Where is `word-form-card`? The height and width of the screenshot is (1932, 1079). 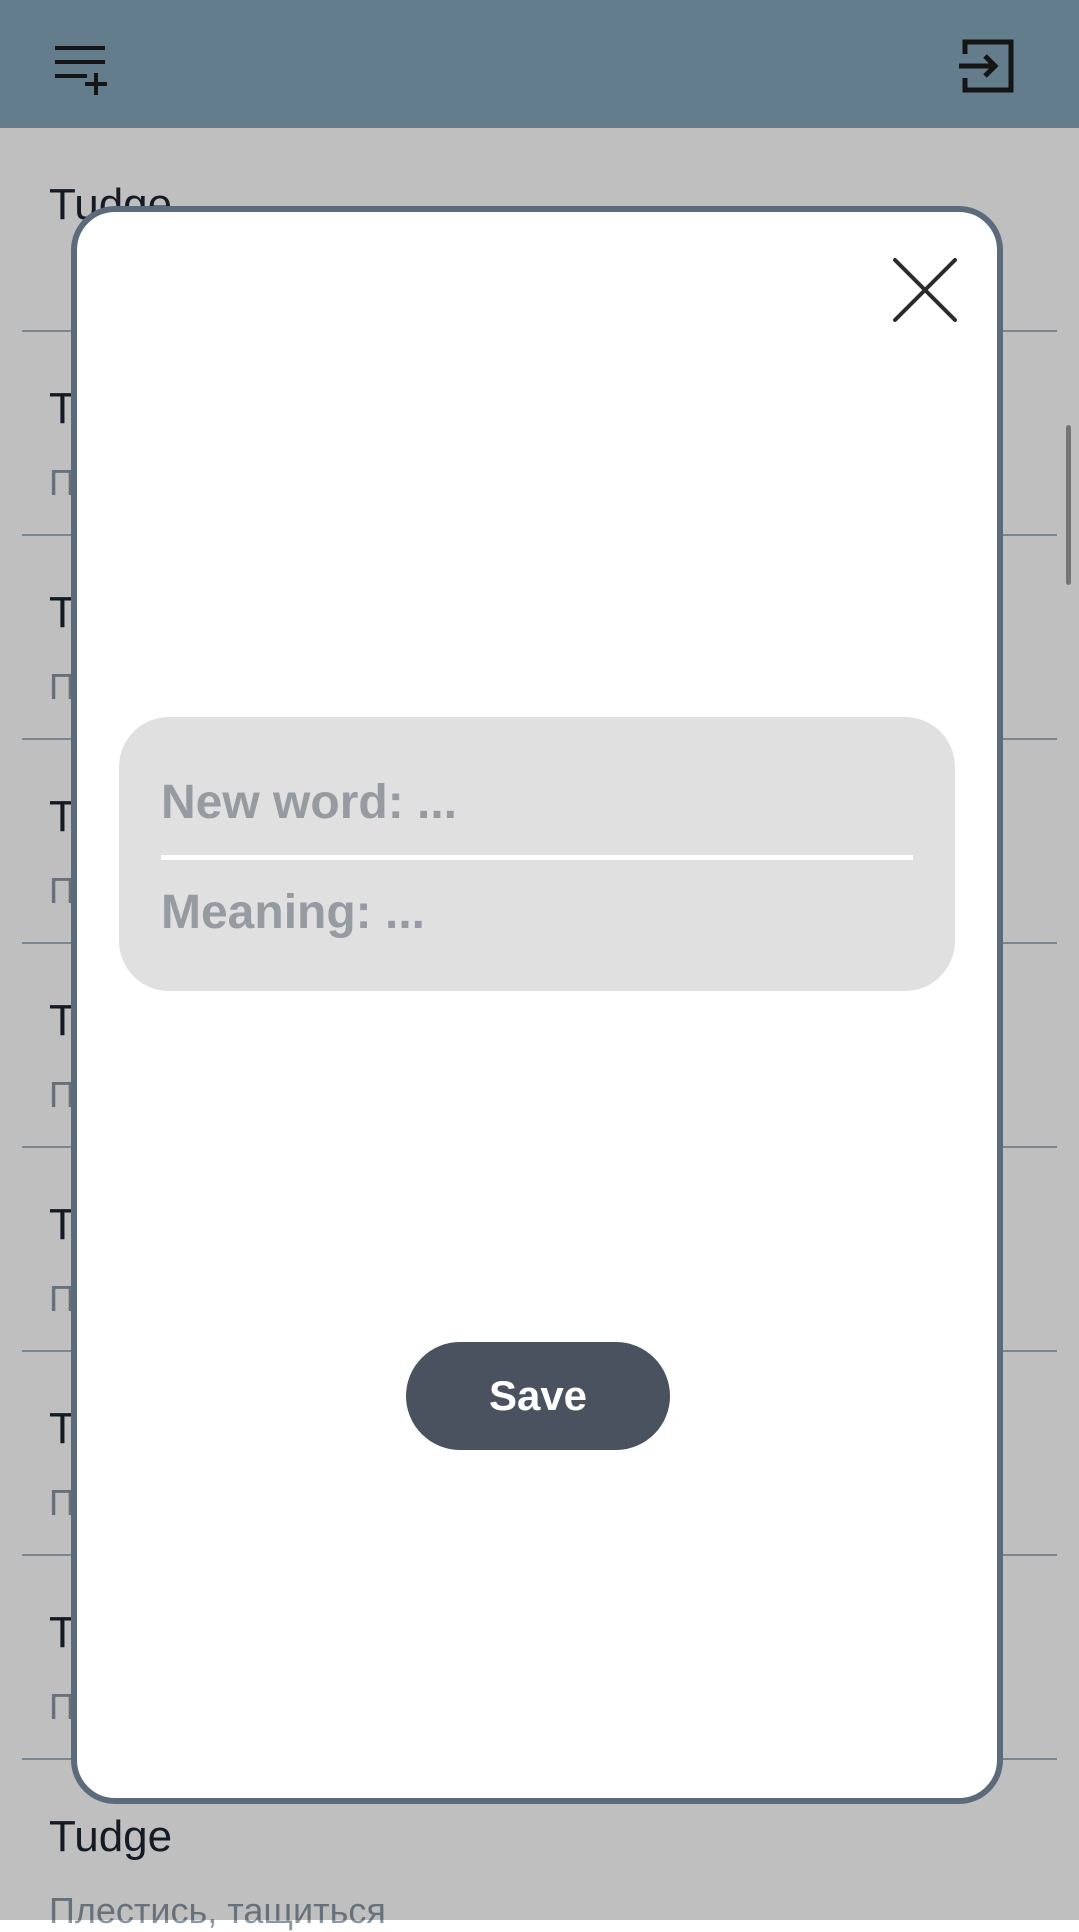 word-form-card is located at coordinates (537, 854).